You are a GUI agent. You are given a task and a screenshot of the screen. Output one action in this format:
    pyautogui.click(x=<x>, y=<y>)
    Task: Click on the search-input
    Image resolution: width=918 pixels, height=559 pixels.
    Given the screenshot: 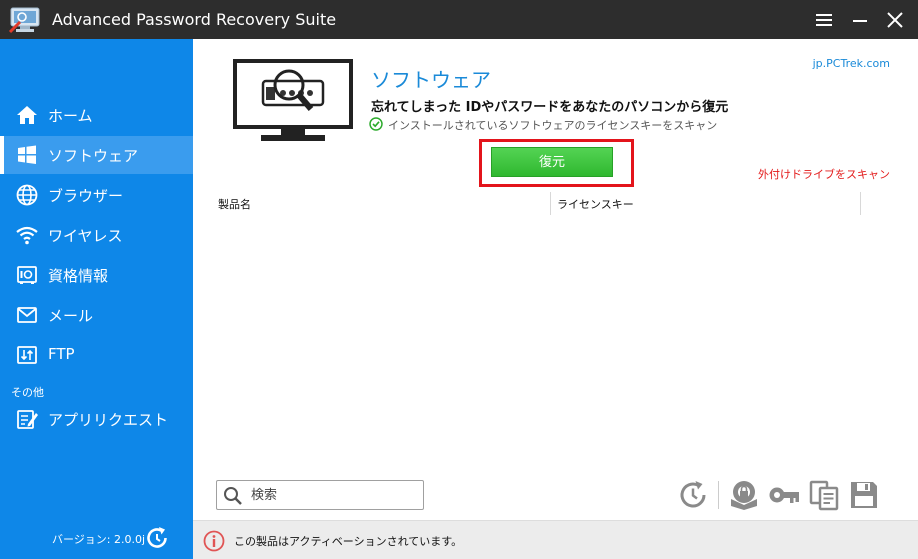 What is the action you would take?
    pyautogui.click(x=333, y=495)
    